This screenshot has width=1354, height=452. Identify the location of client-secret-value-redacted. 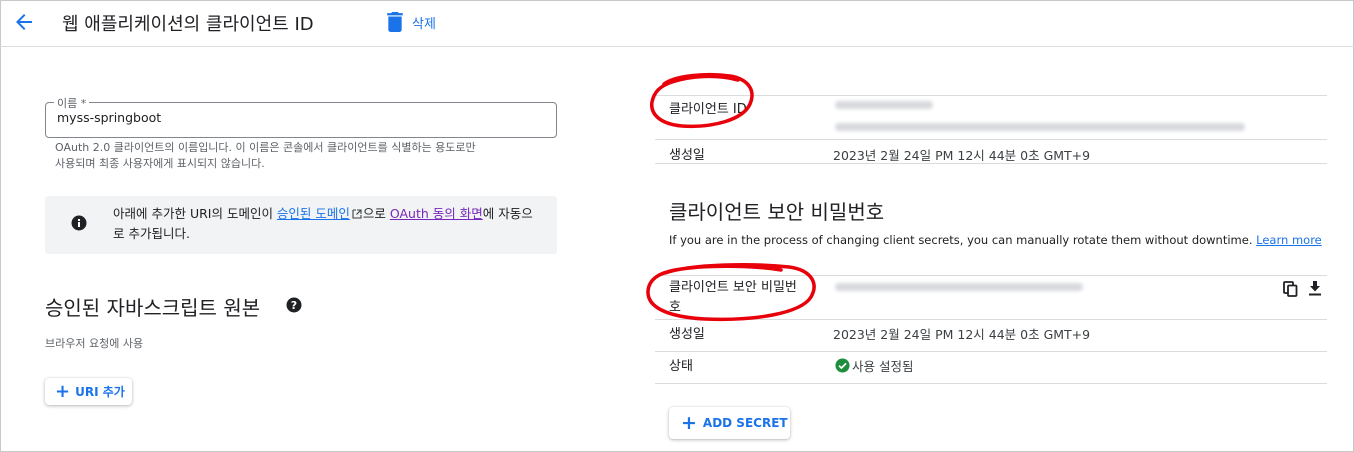
(959, 287).